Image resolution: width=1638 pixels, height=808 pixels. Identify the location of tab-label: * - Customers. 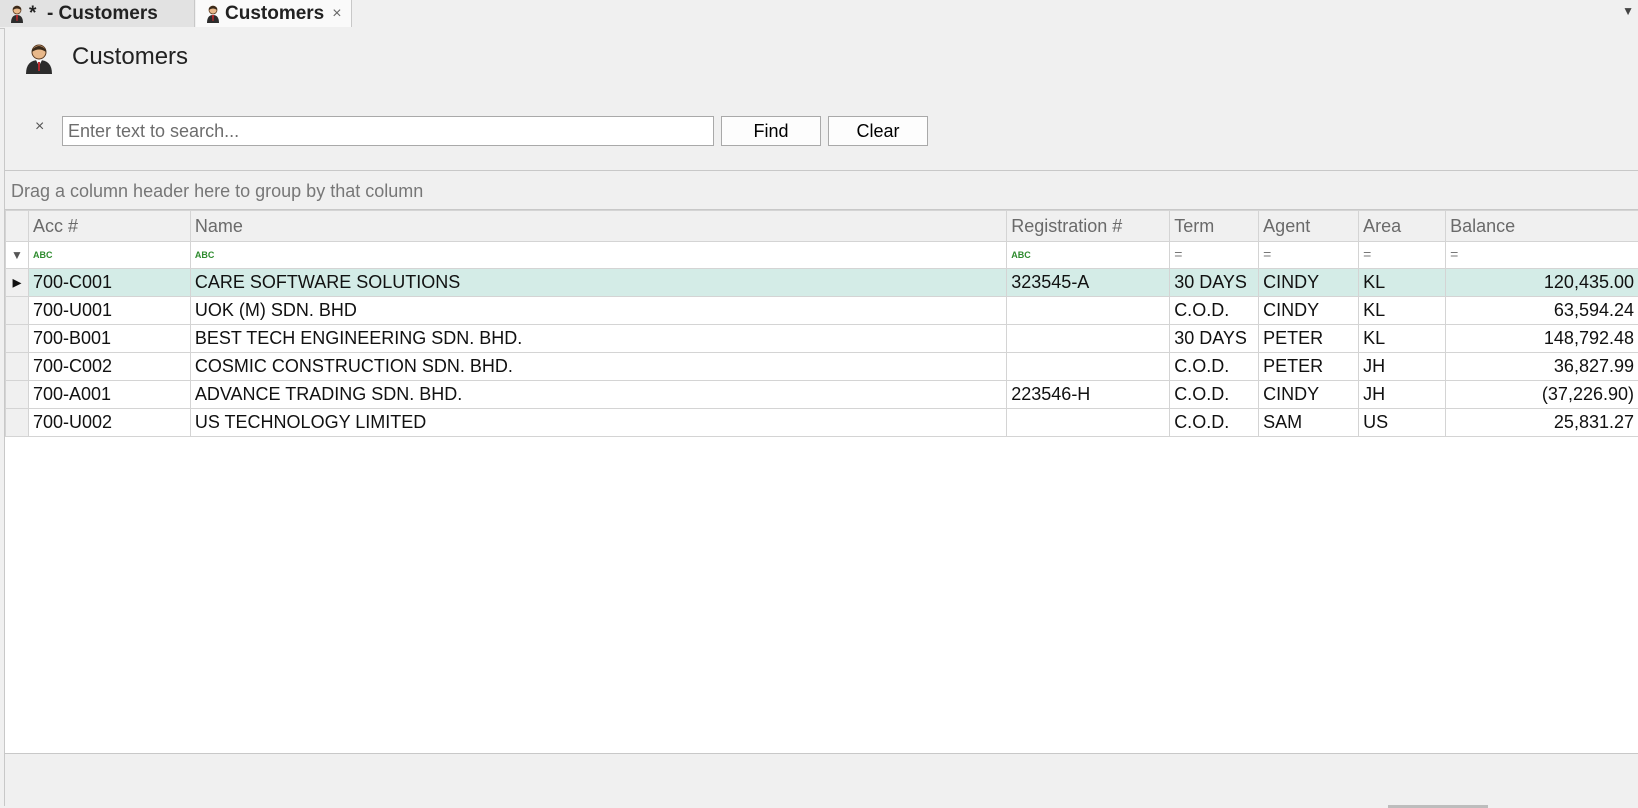
(93, 13).